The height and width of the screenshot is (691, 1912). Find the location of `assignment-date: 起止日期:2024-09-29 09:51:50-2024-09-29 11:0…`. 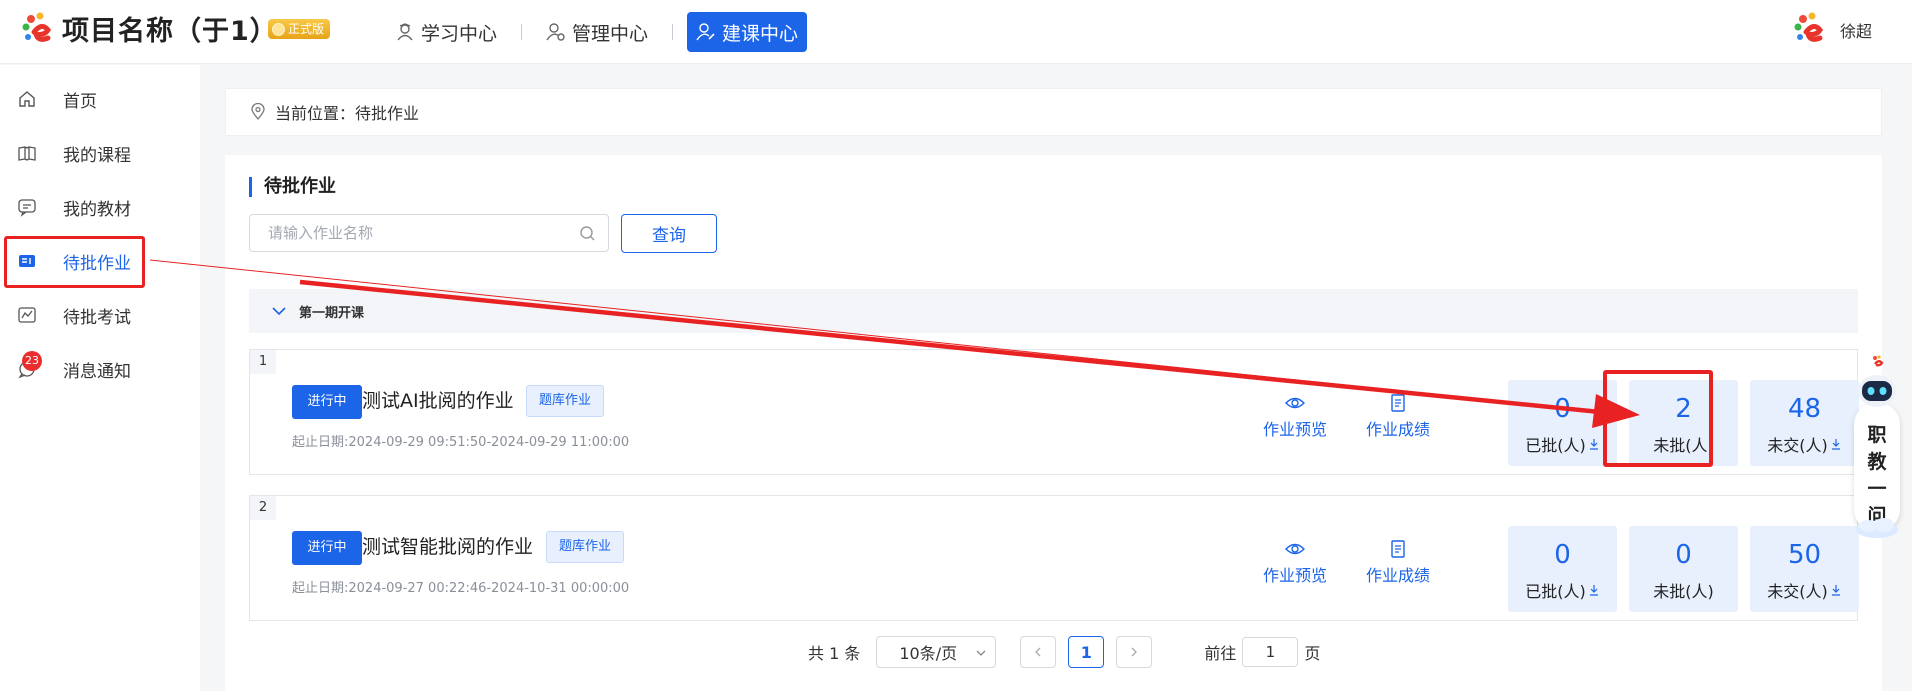

assignment-date: 起止日期:2024-09-29 09:51:50-2024-09-29 11:0… is located at coordinates (461, 442).